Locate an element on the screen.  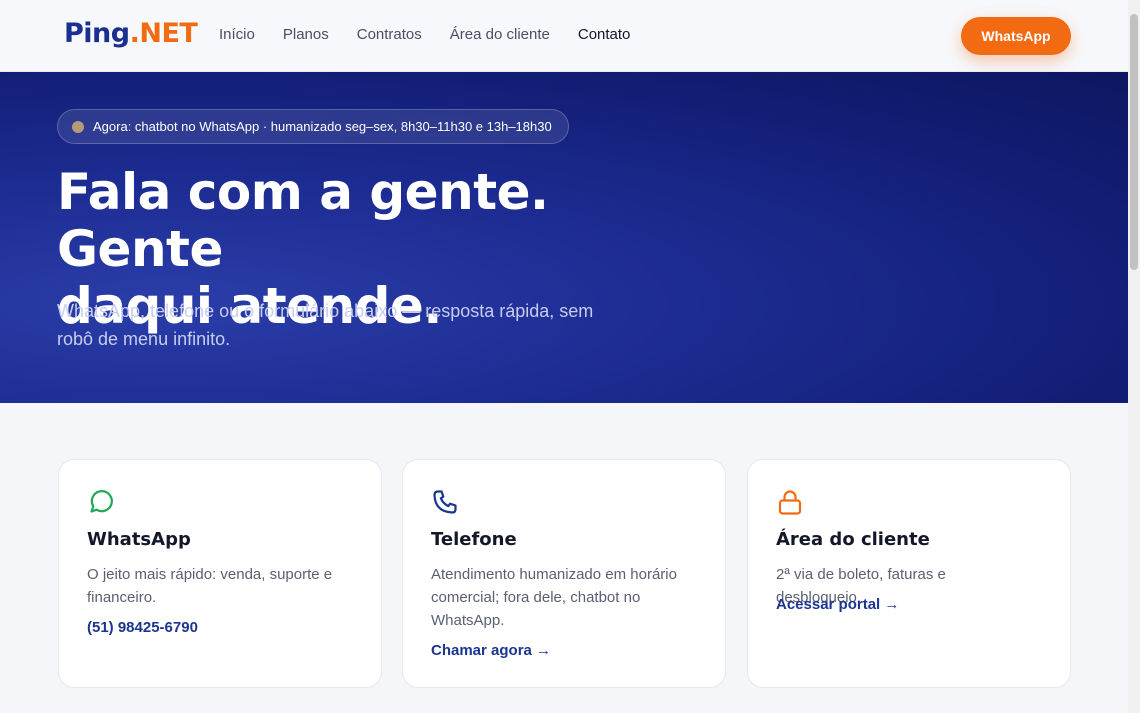
status-dot-icon is located at coordinates (78, 126).